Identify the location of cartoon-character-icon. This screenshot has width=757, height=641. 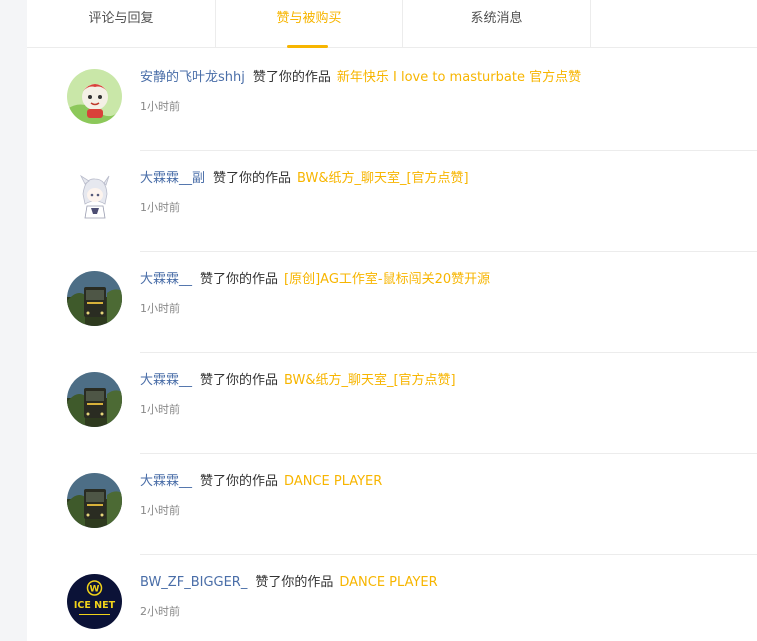
(94, 96).